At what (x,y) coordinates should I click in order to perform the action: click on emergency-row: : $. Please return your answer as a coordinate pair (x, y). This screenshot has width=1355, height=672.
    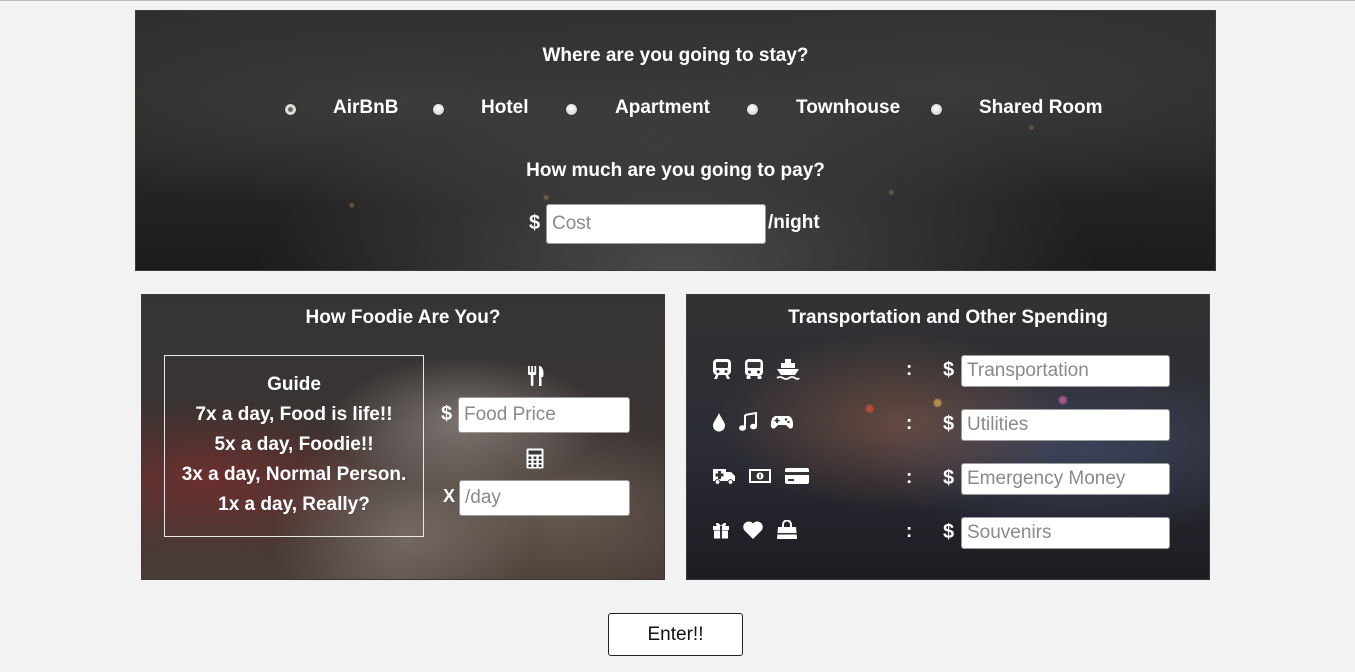
    Looking at the image, I should click on (948, 479).